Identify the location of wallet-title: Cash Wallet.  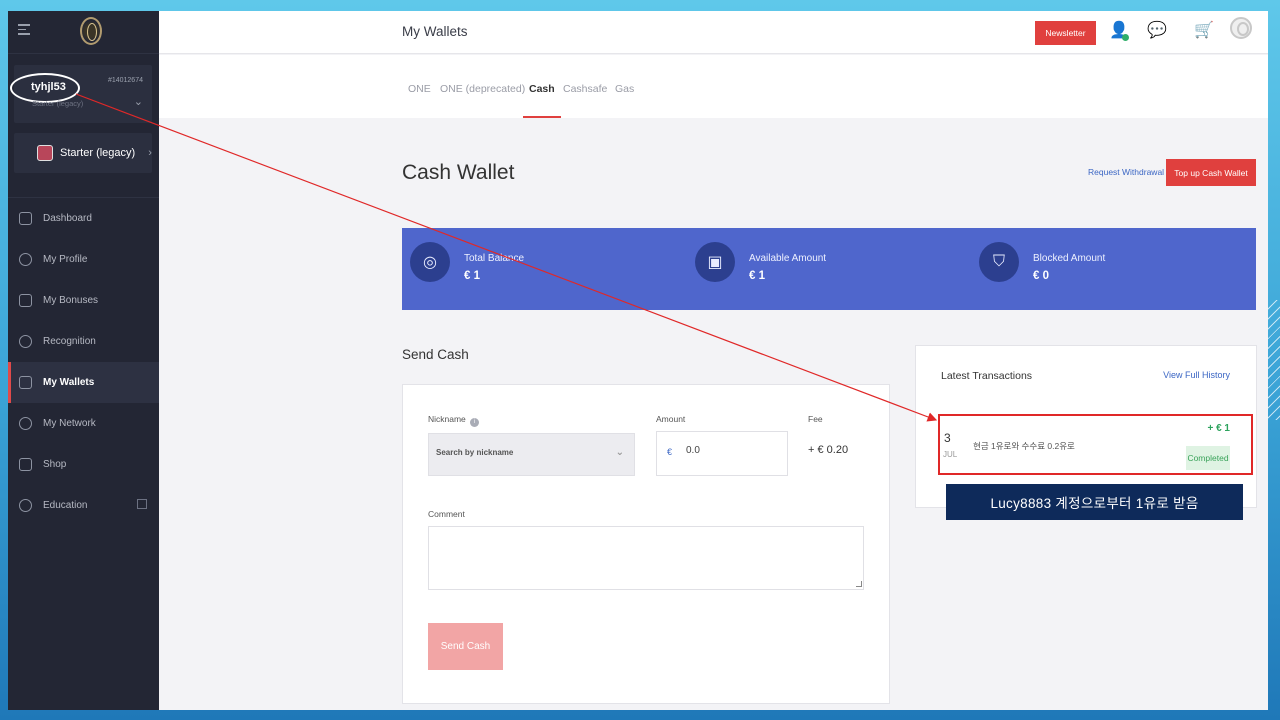
(458, 172).